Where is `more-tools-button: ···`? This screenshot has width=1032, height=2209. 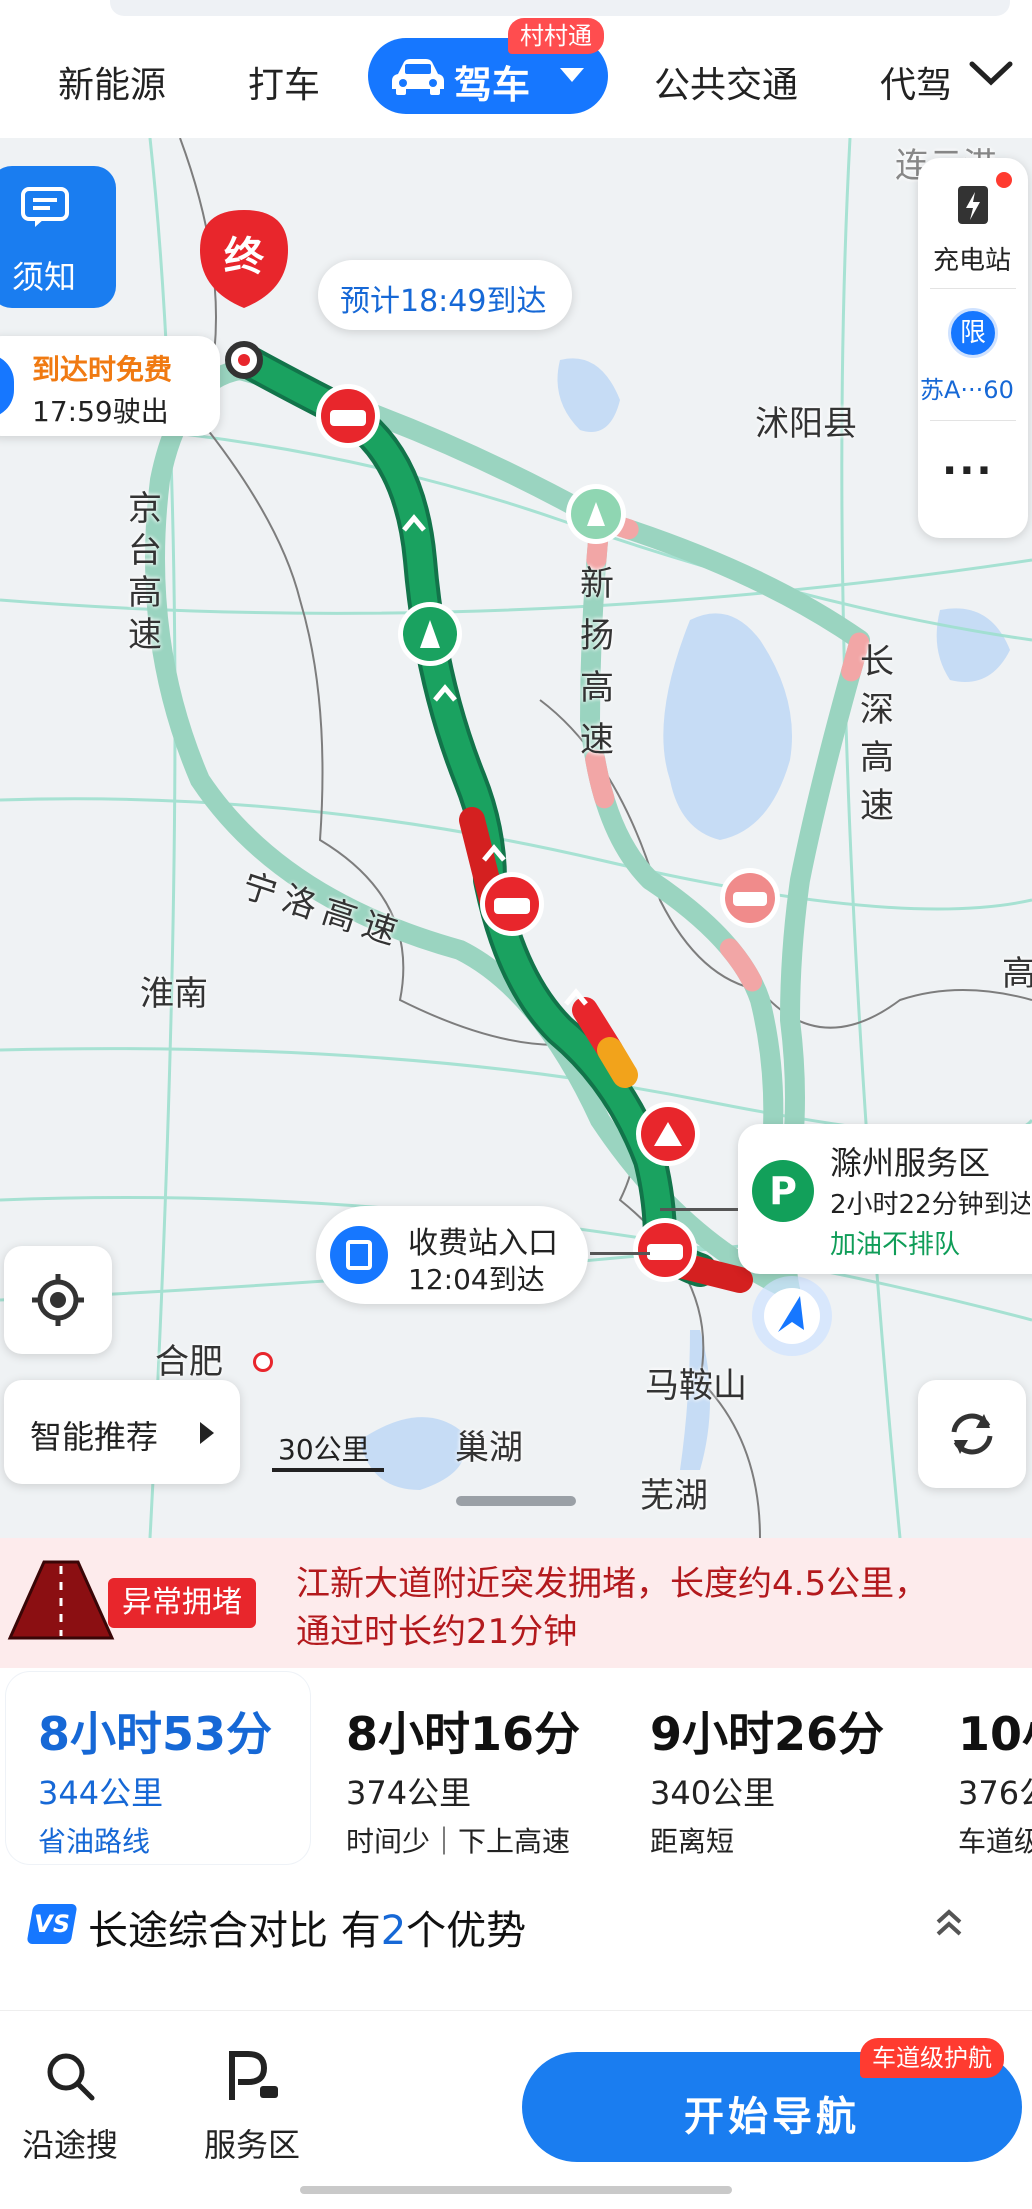
more-tools-button: ··· is located at coordinates (973, 477).